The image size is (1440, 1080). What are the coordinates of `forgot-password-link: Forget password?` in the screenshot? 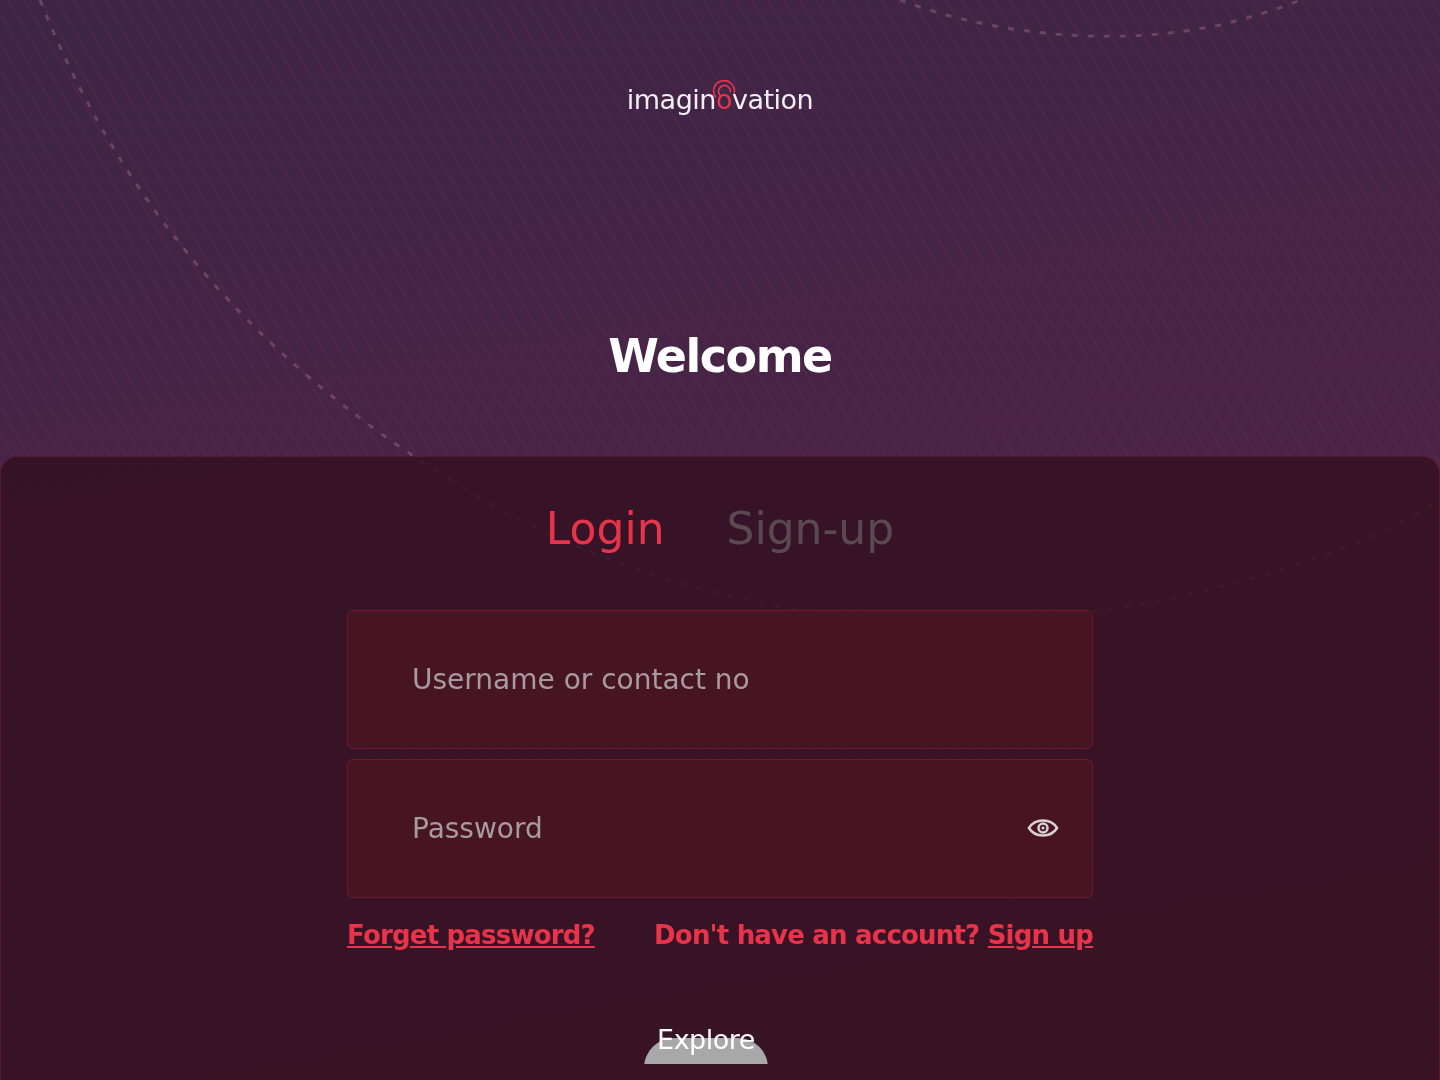 It's located at (471, 935).